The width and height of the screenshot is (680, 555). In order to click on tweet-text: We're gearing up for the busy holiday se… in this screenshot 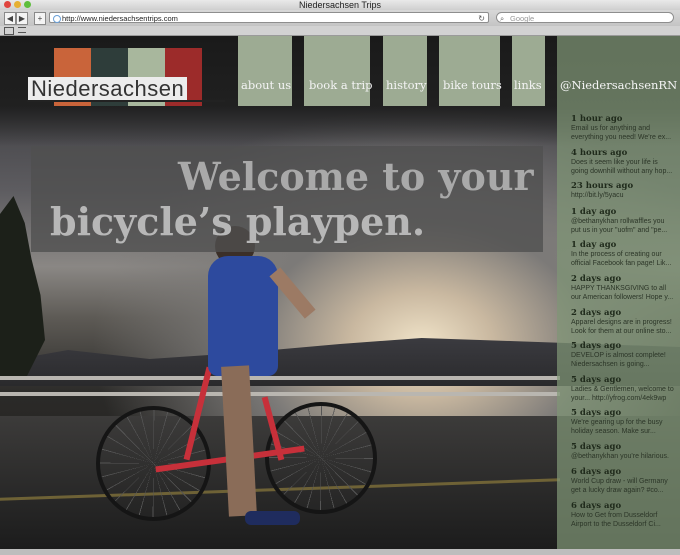, I will do `click(617, 427)`.